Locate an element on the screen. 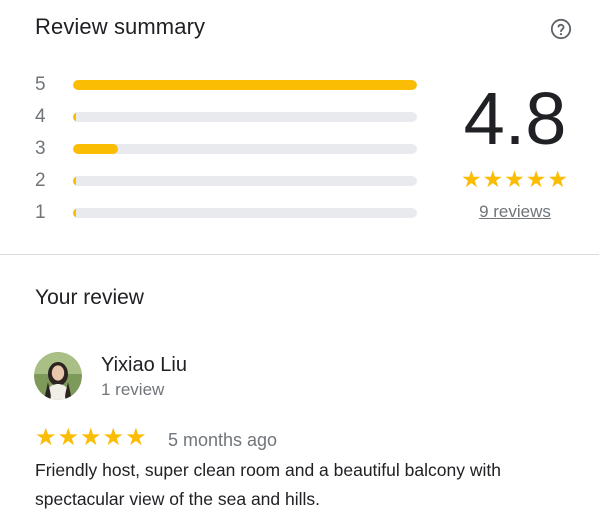 This screenshot has height=522, width=599. your-review-heading: Your review is located at coordinates (89, 297).